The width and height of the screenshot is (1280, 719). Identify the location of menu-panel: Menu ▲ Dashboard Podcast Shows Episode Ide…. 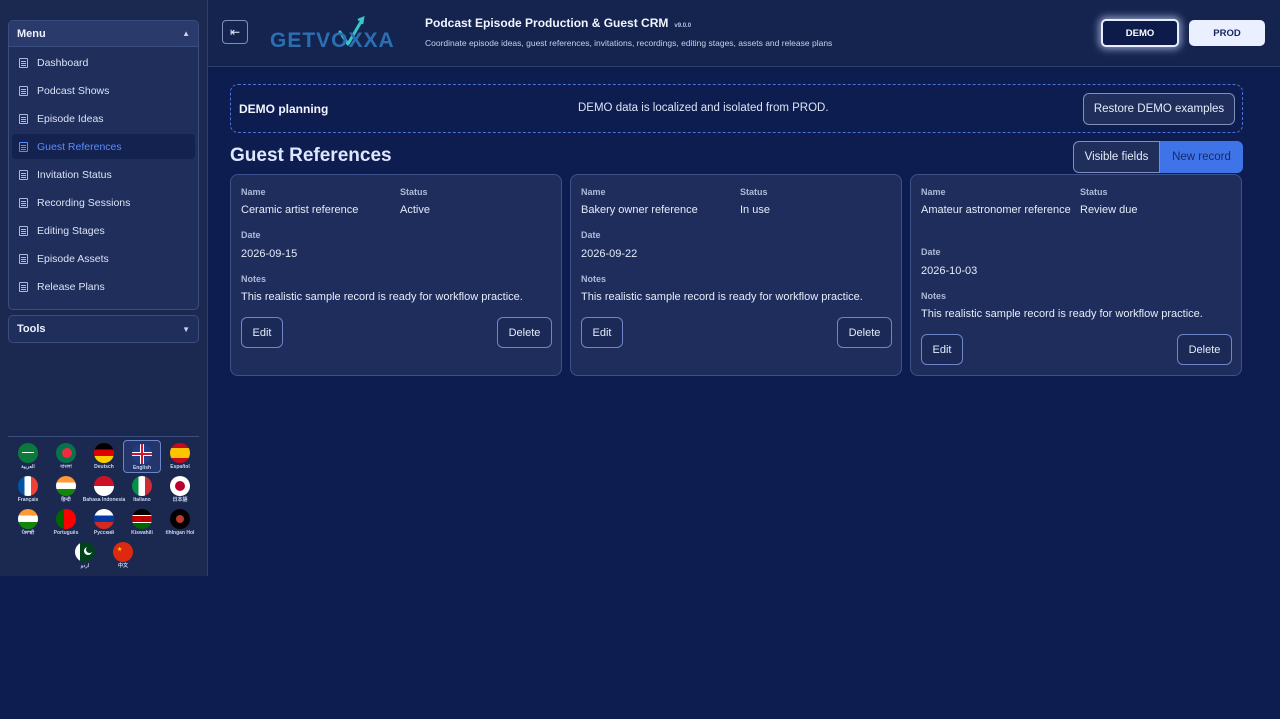
(103, 165).